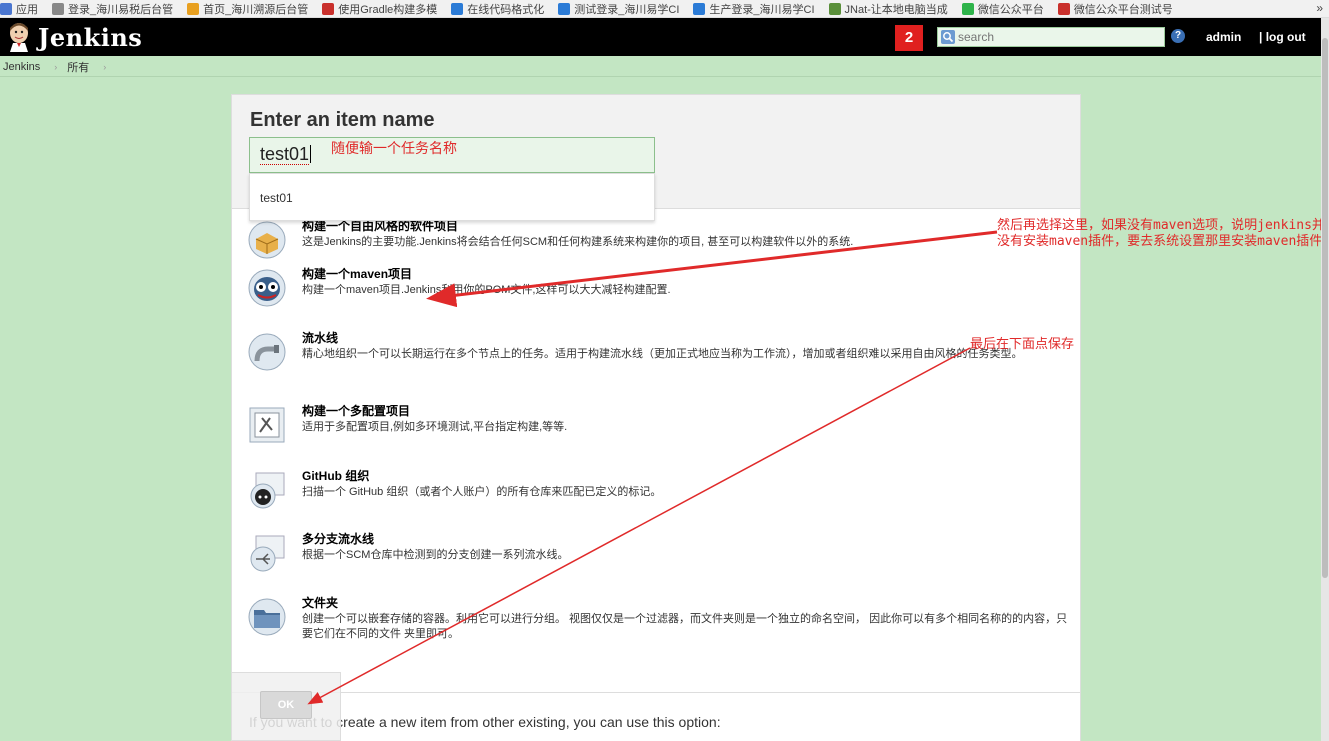  What do you see at coordinates (267, 490) in the screenshot?
I see `github-org-icon` at bounding box center [267, 490].